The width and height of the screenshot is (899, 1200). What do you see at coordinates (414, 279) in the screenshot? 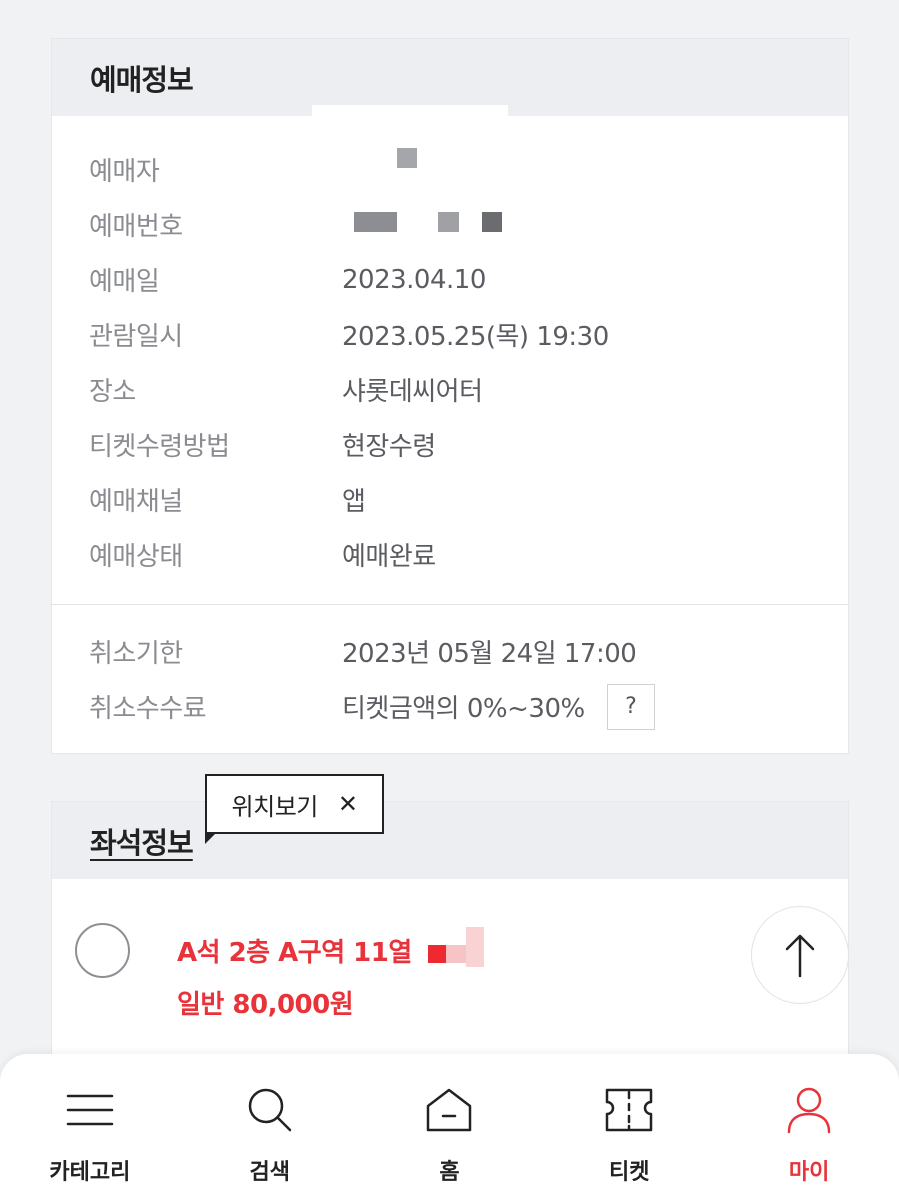
I see `booking-date-value: 2023.04.10` at bounding box center [414, 279].